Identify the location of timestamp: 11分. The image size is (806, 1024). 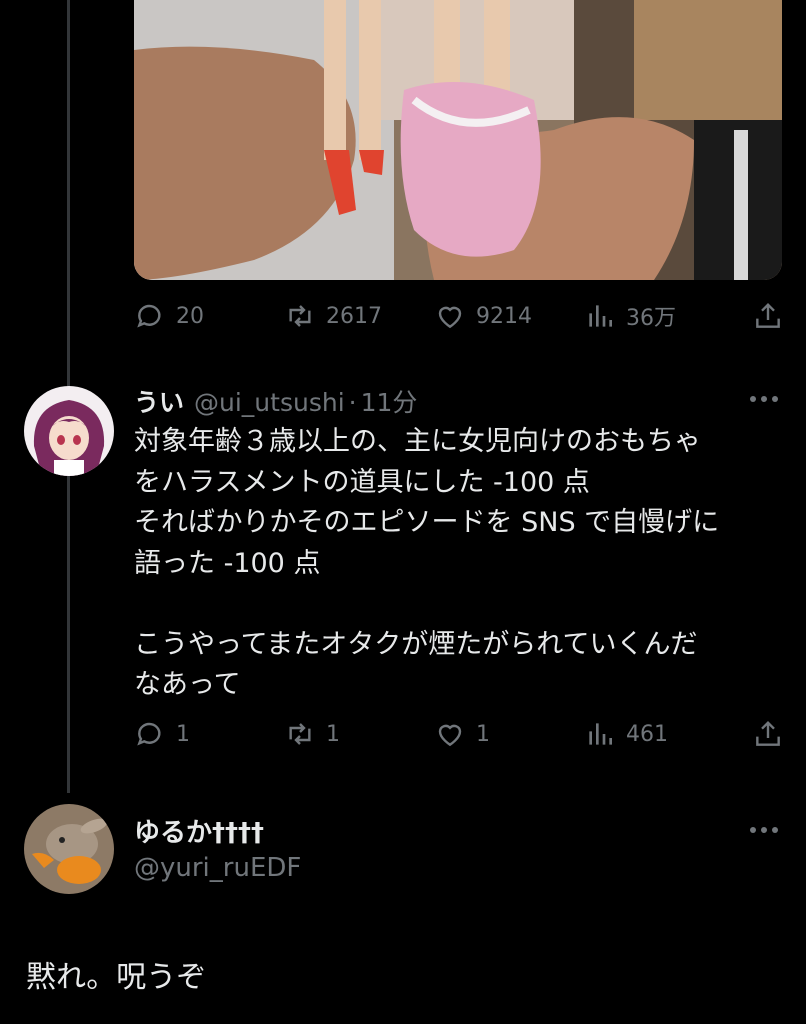
(389, 401).